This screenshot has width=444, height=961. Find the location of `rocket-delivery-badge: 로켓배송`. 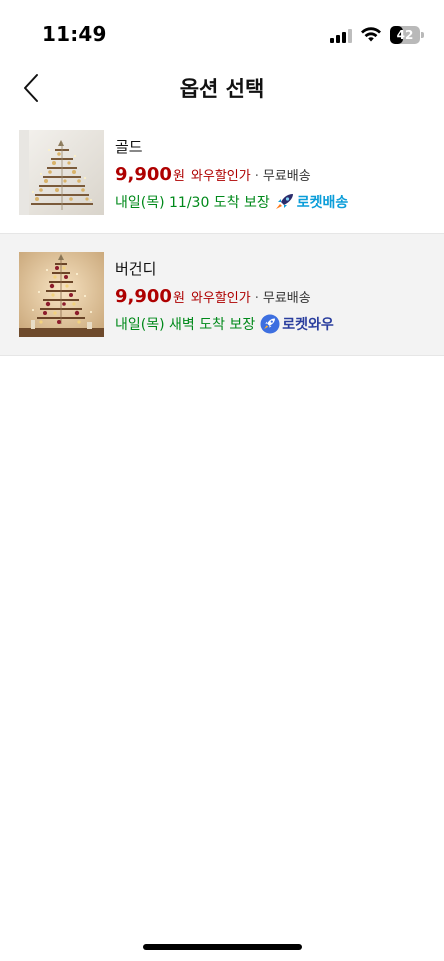

rocket-delivery-badge: 로켓배송 is located at coordinates (312, 202).